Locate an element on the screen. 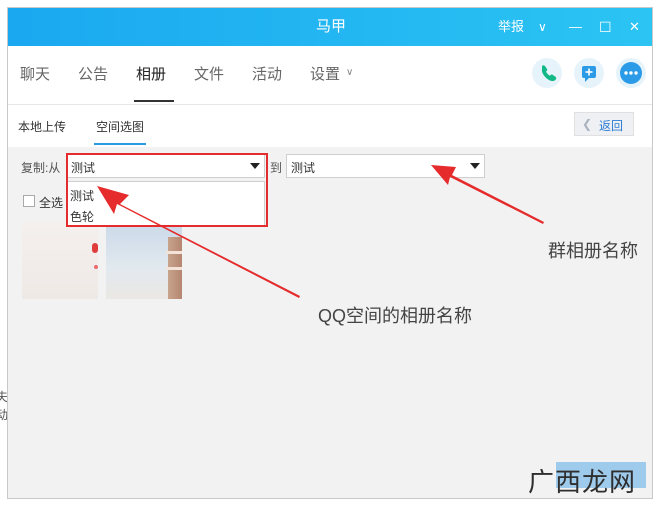  watermark-text: 广西龙网 is located at coordinates (582, 482).